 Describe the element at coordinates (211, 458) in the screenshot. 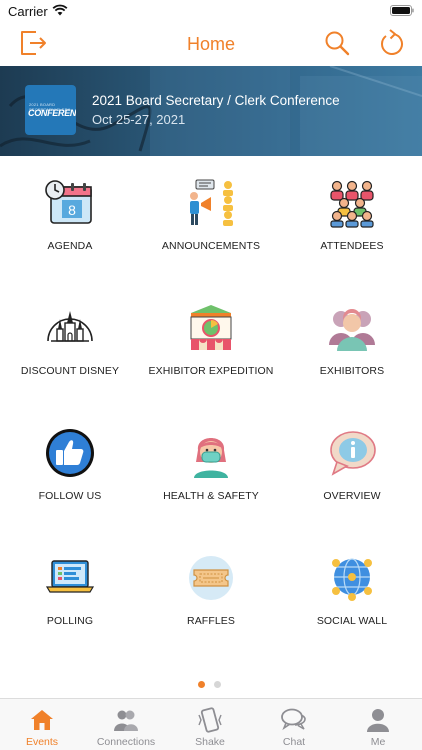

I see `masked-person-icon` at that location.